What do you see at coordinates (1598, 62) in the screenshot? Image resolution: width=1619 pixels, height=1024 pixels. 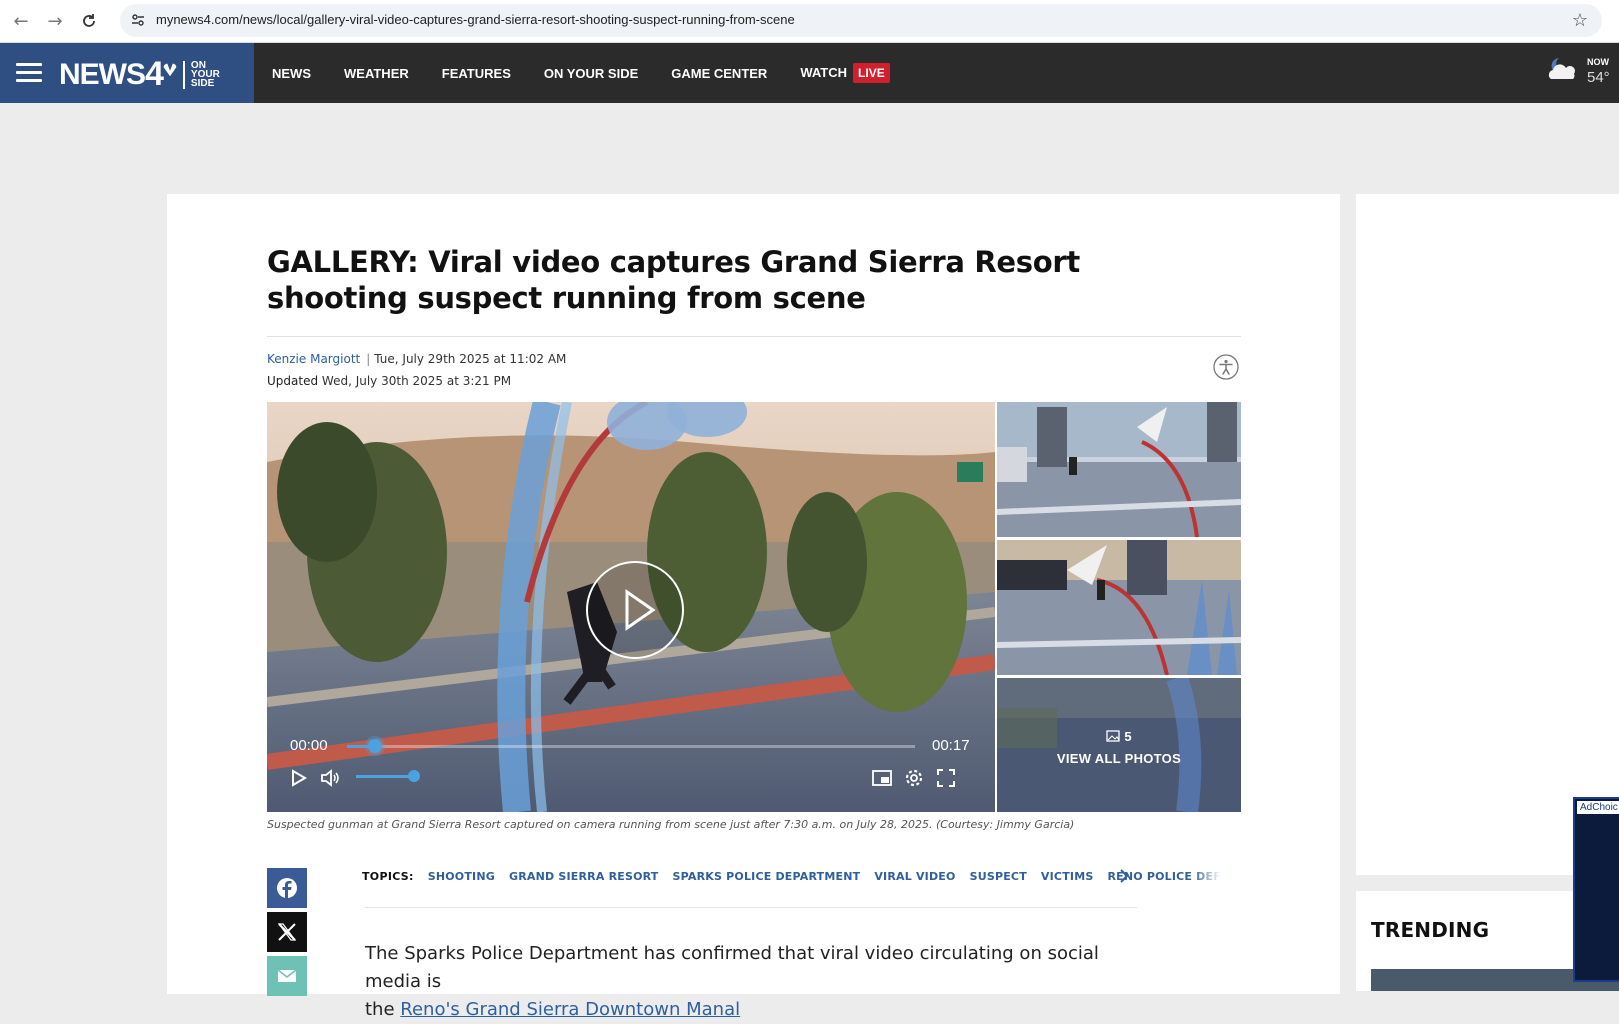 I see `weather-now-label: NOW` at bounding box center [1598, 62].